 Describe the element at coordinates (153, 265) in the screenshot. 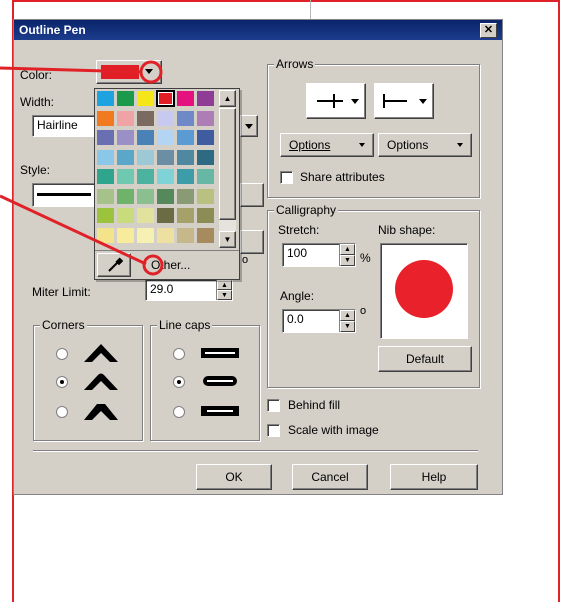

I see `callout-circle-other` at that location.